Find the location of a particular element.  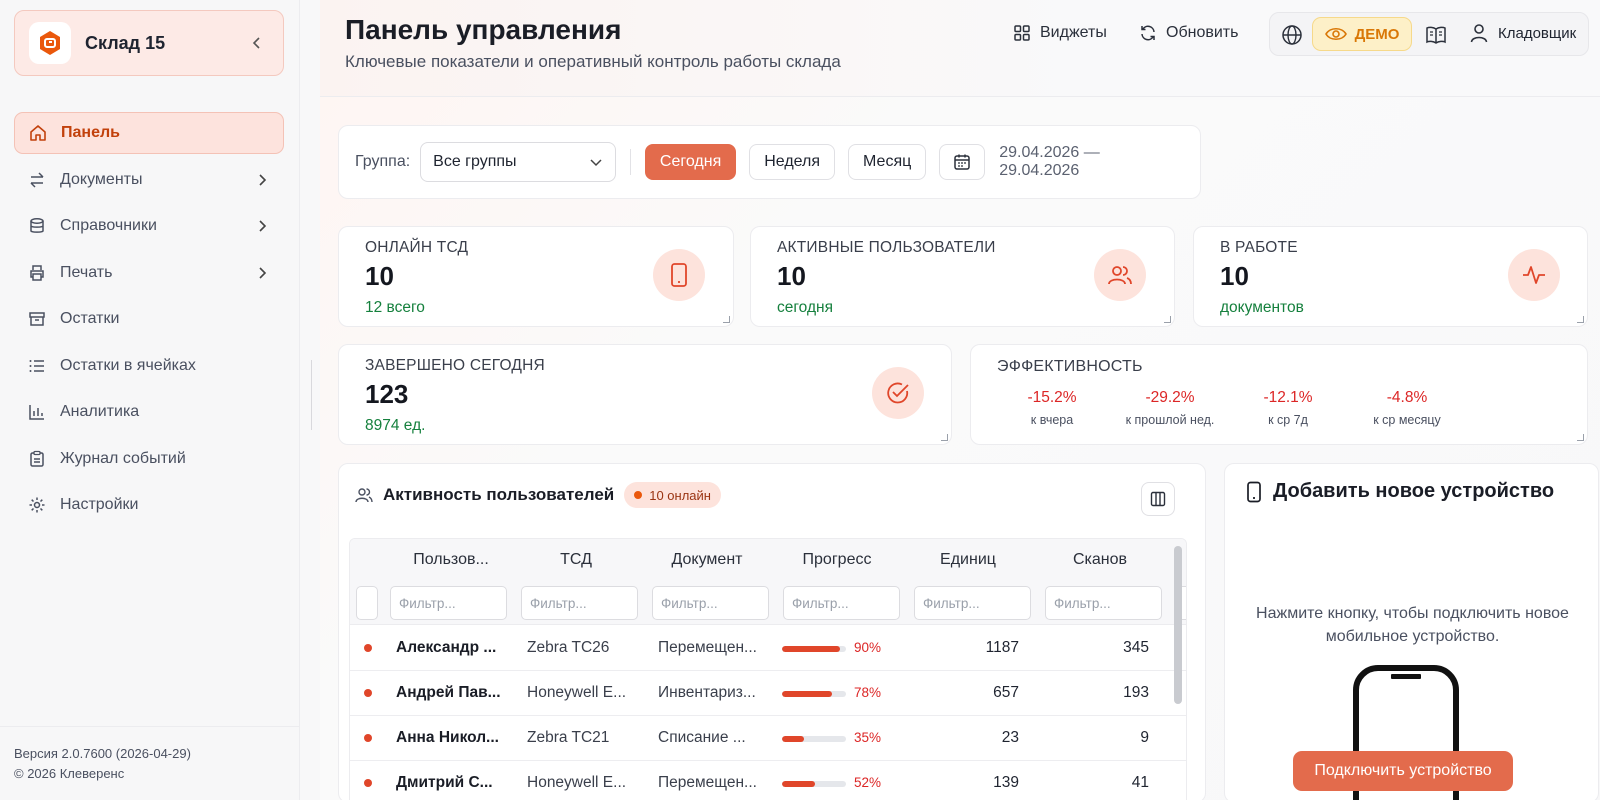

stat-value: 123 is located at coordinates (387, 394).